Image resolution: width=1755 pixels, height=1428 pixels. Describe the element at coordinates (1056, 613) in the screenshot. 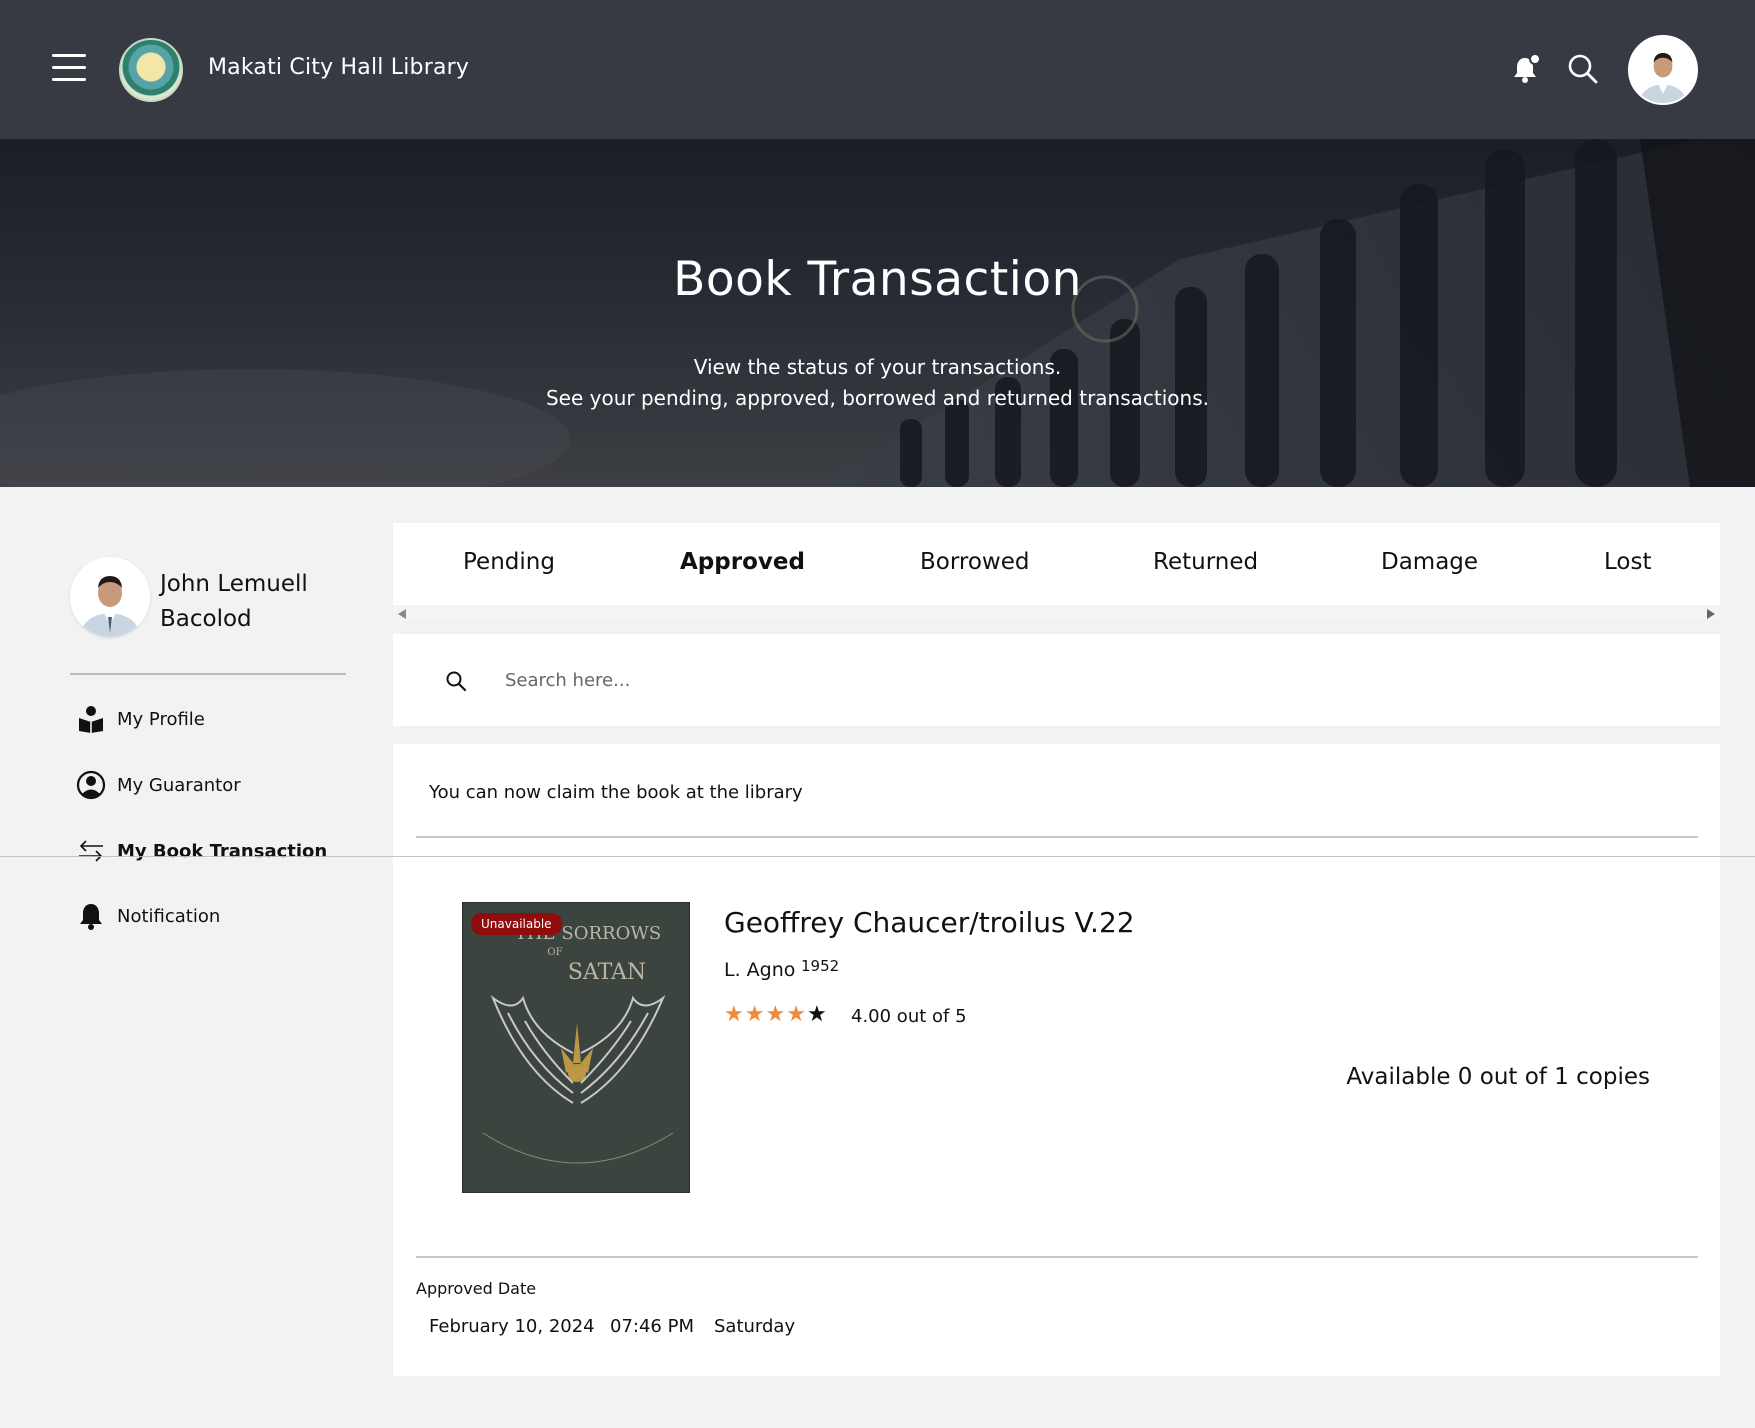

I see `tabs-scrollbar` at that location.